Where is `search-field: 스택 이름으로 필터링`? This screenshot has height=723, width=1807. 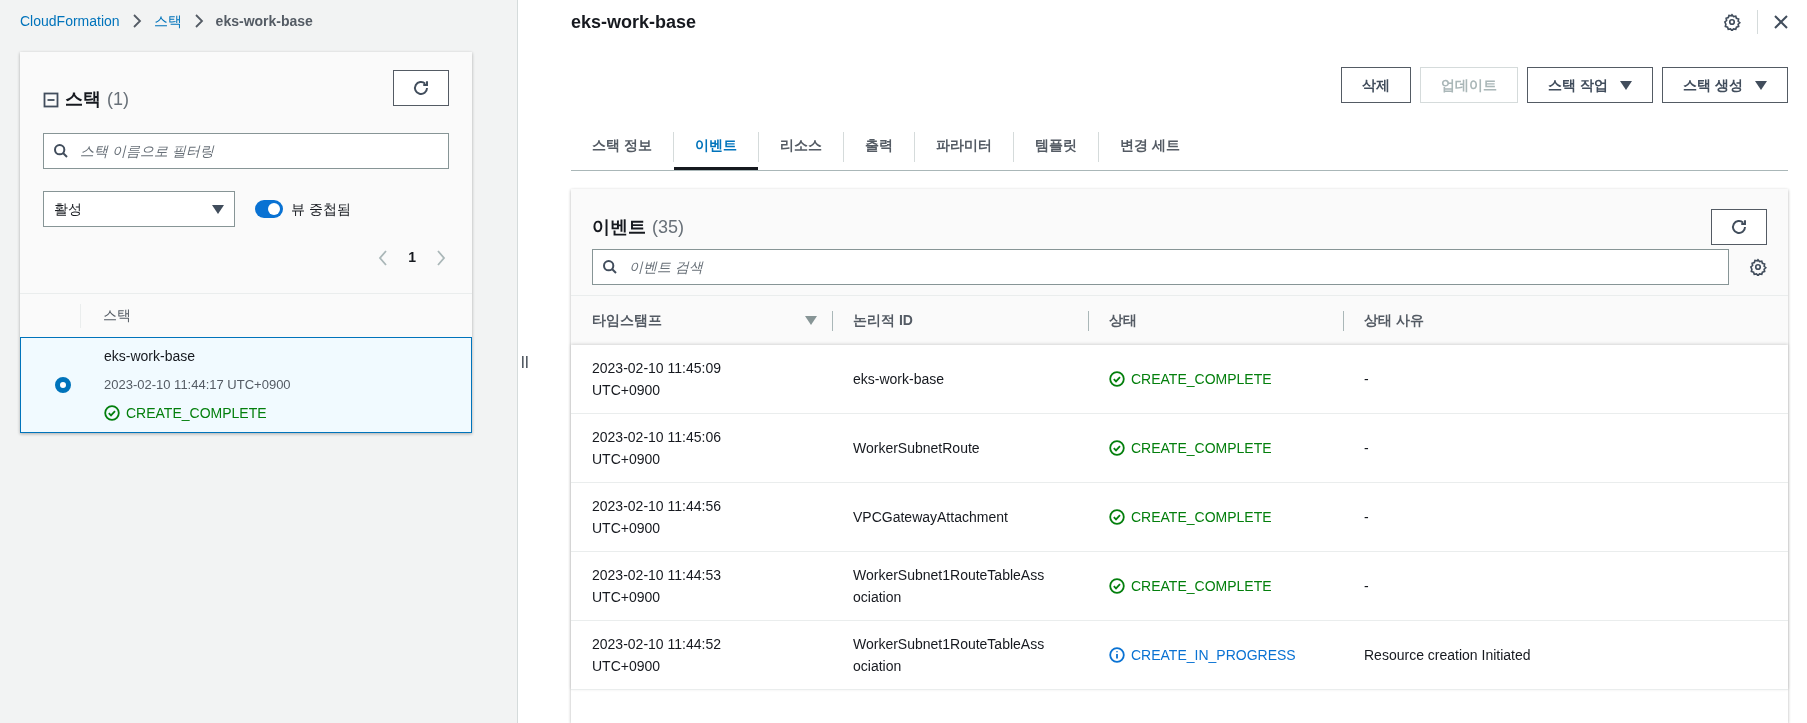
search-field: 스택 이름으로 필터링 is located at coordinates (246, 151).